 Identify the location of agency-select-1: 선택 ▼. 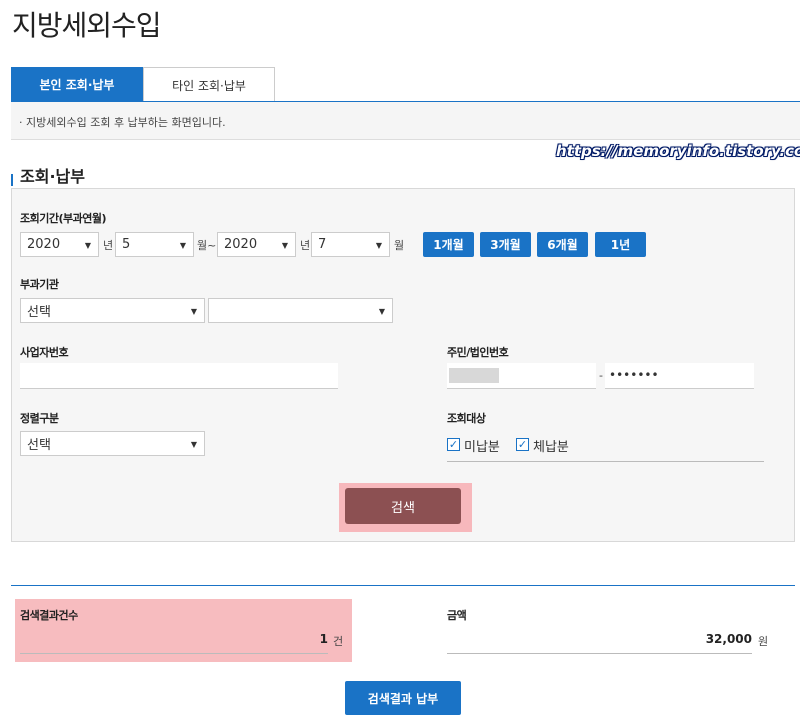
(112, 310).